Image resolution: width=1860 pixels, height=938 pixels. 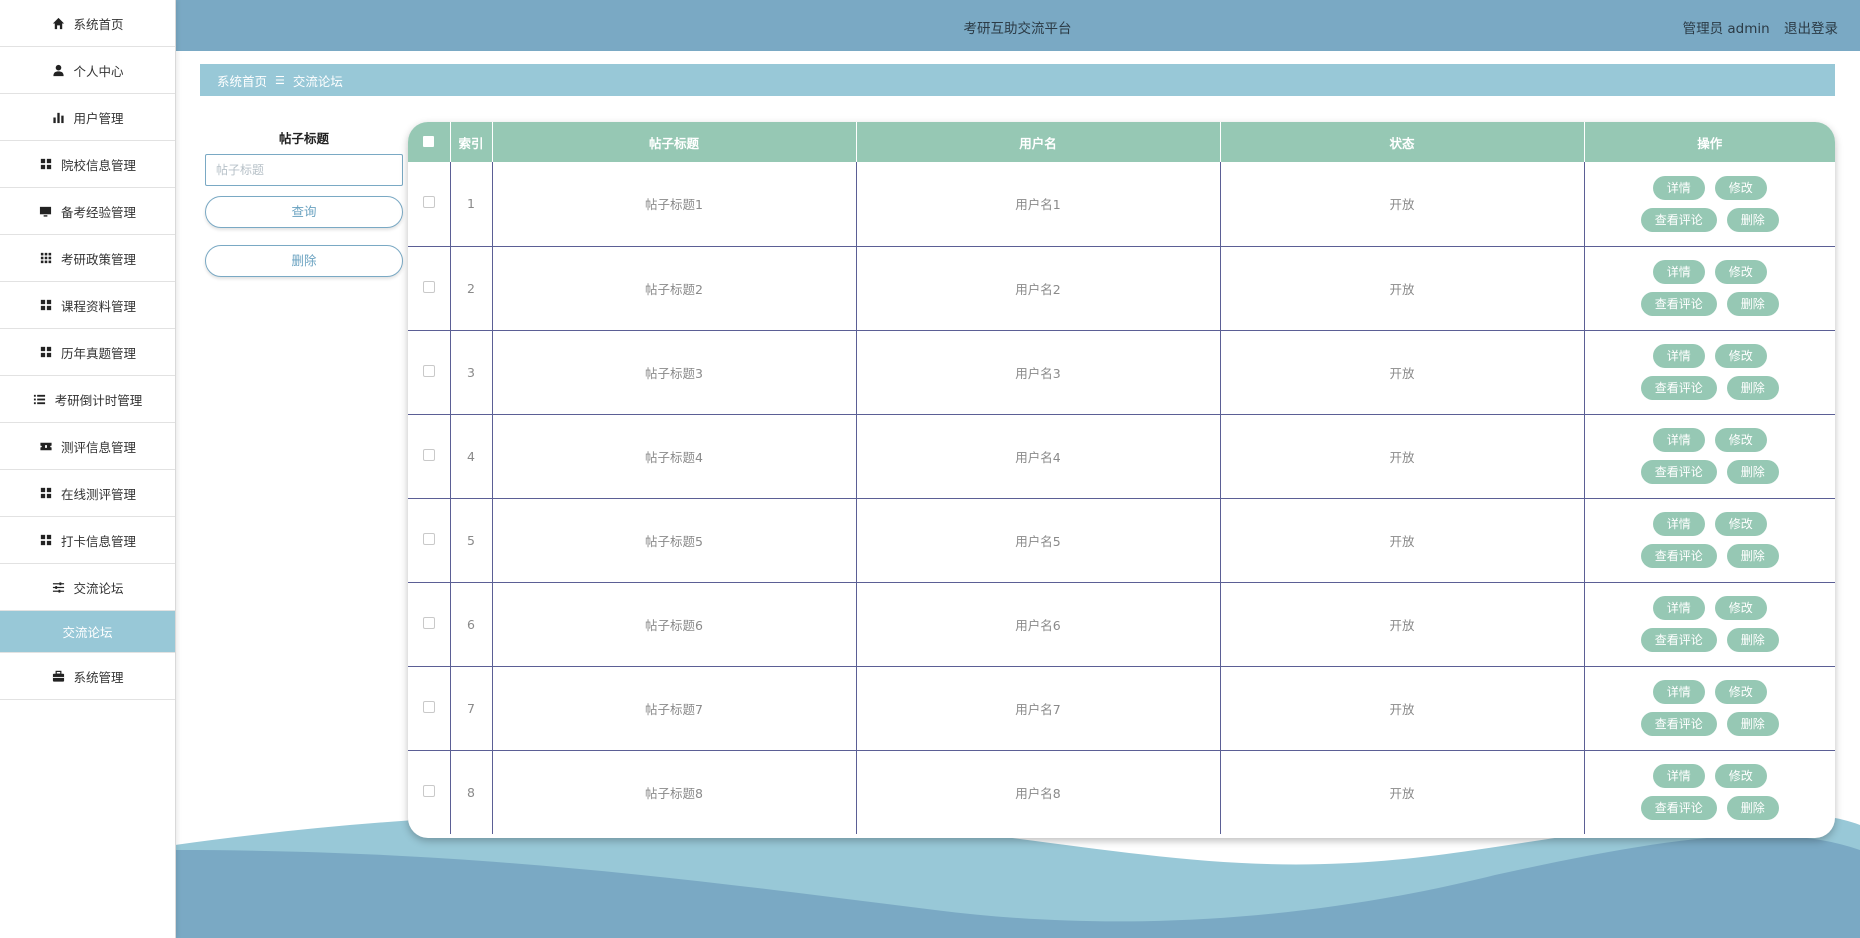 I want to click on query-button: 查询, so click(x=304, y=212).